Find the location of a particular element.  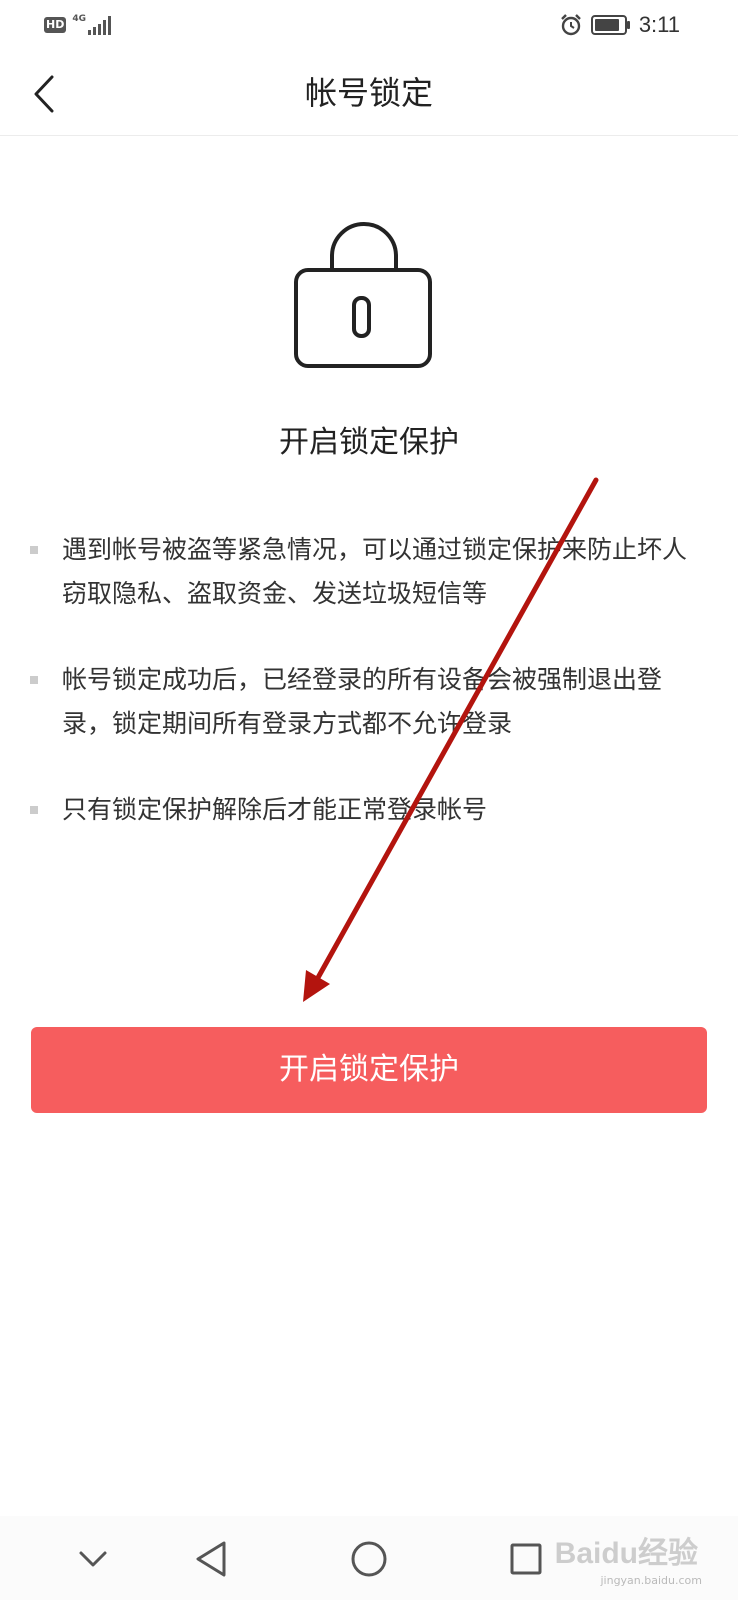

list-item-text: 只有锁定保护解除后才能正常登录帐号 is located at coordinates (275, 809).